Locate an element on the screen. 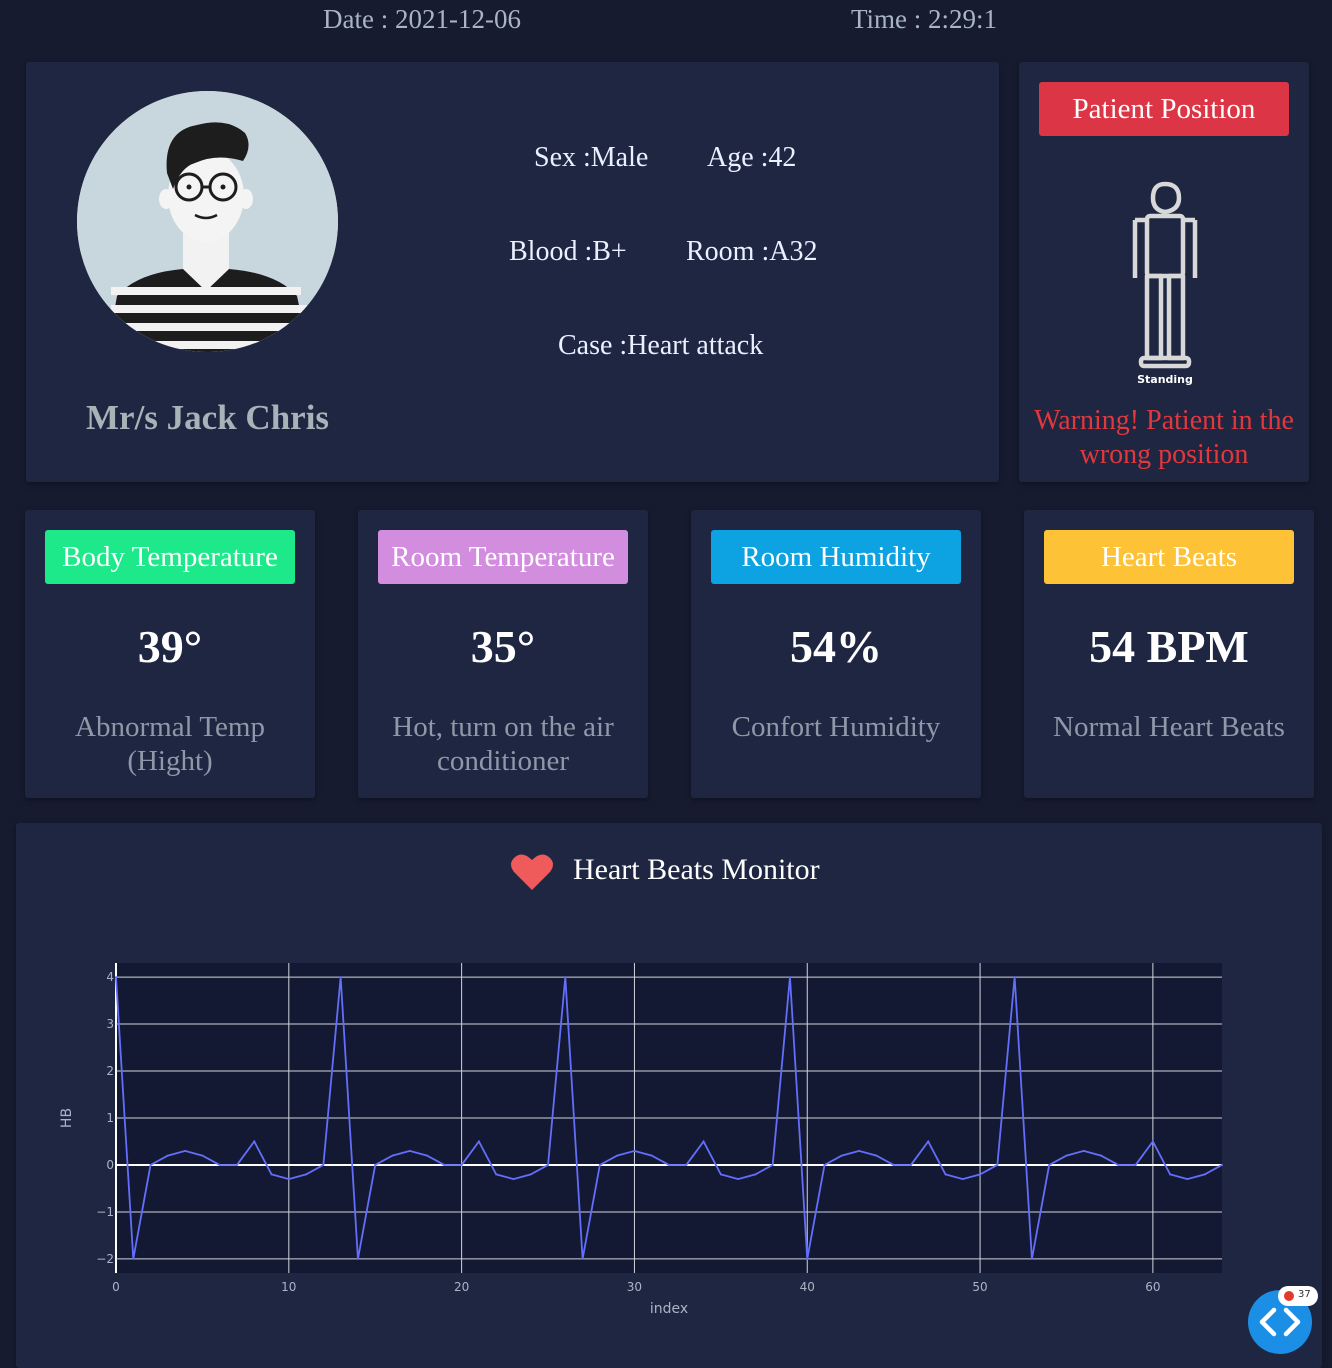 Image resolution: width=1332 pixels, height=1368 pixels. patient-avatar is located at coordinates (207, 221).